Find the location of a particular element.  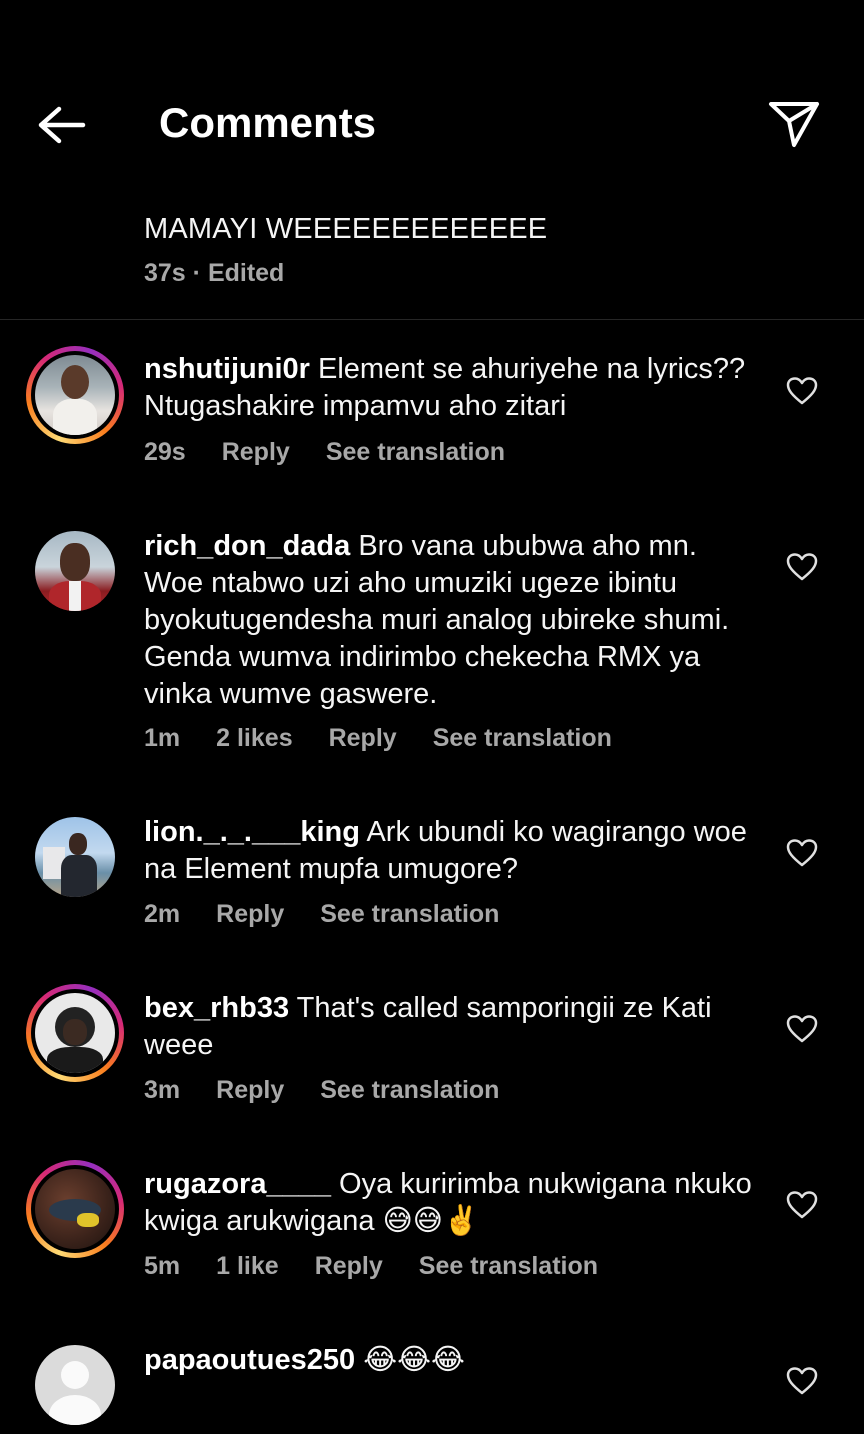

divider is located at coordinates (432, 319).